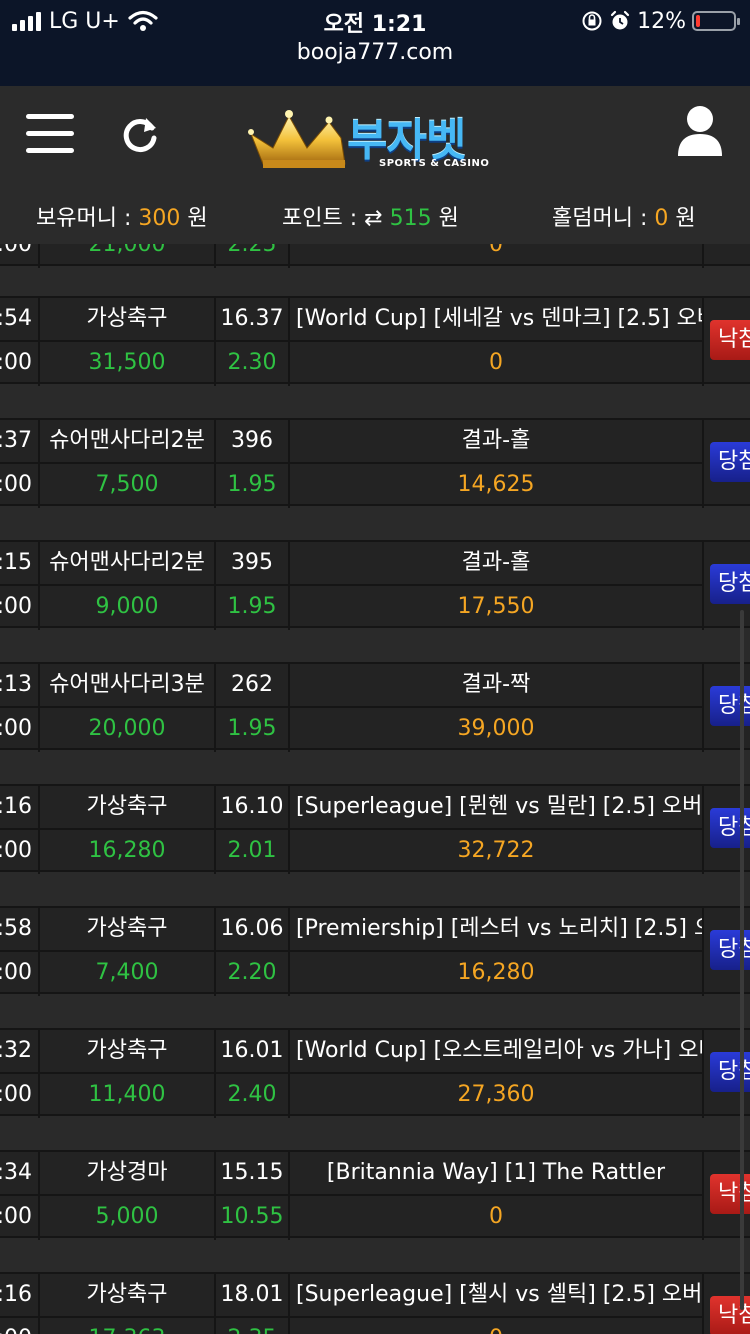 The height and width of the screenshot is (1334, 750). I want to click on bet-win-amount: 17,550, so click(496, 606).